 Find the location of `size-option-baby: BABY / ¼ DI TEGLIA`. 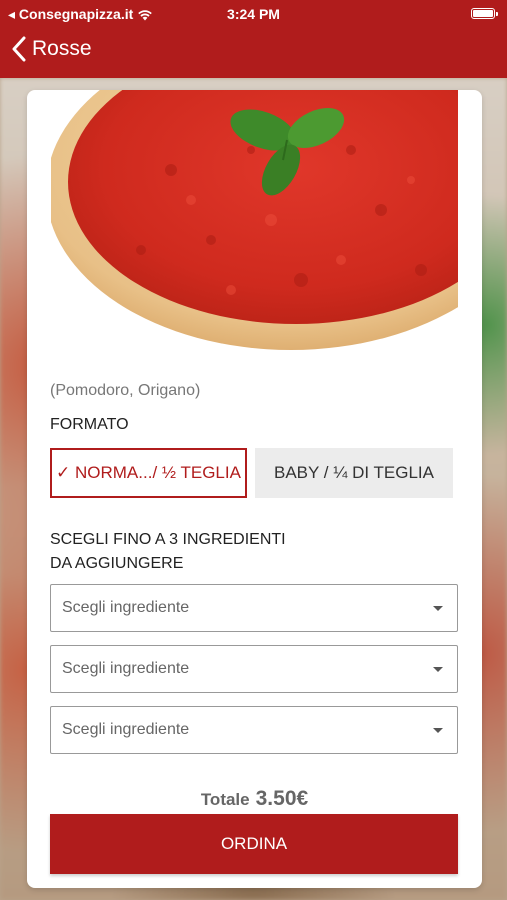

size-option-baby: BABY / ¼ DI TEGLIA is located at coordinates (354, 473).